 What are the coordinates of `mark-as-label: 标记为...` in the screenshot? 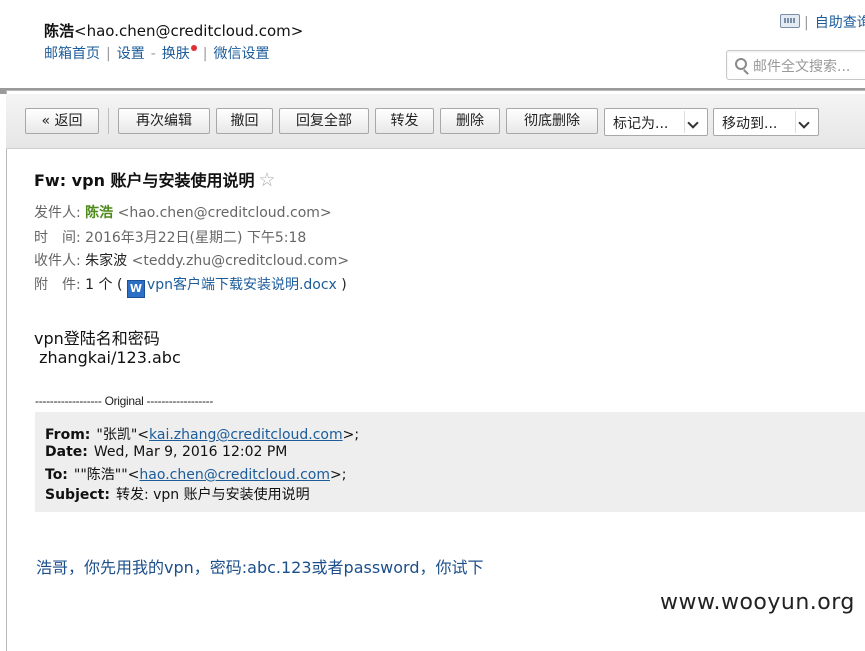 It's located at (641, 124).